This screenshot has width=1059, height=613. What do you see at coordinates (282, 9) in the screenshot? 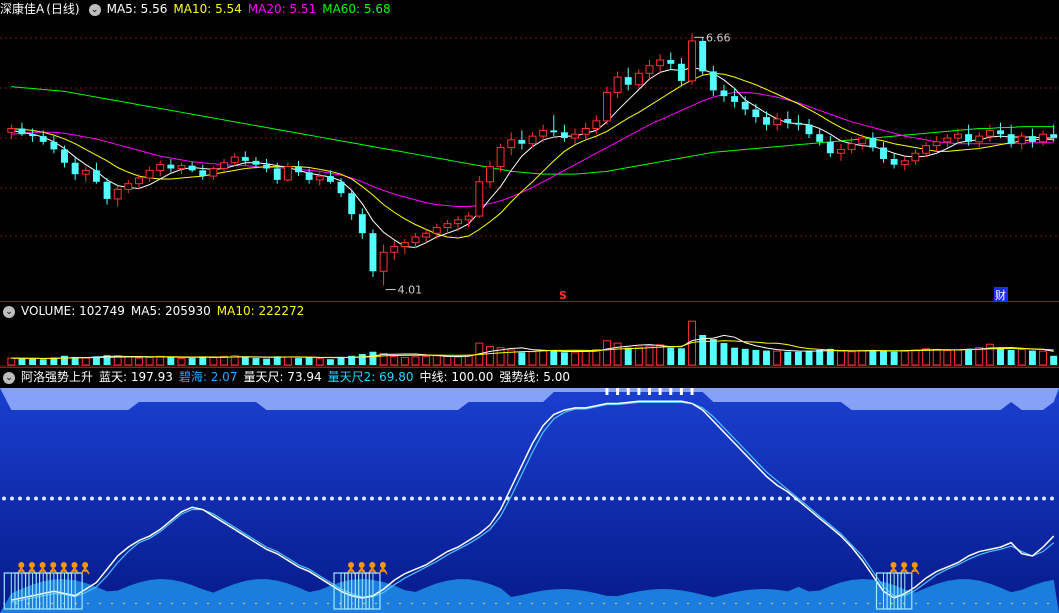
I see `ma20-value: MA20: 5.51` at bounding box center [282, 9].